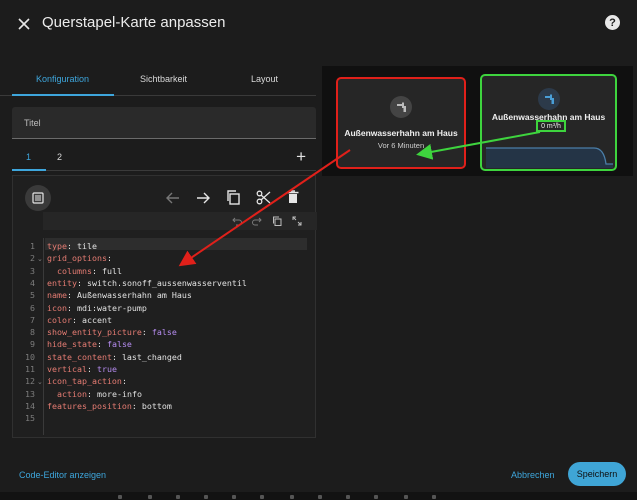  I want to click on dialog-header: Querstapel-Karte anpassen ?, so click(318, 24).